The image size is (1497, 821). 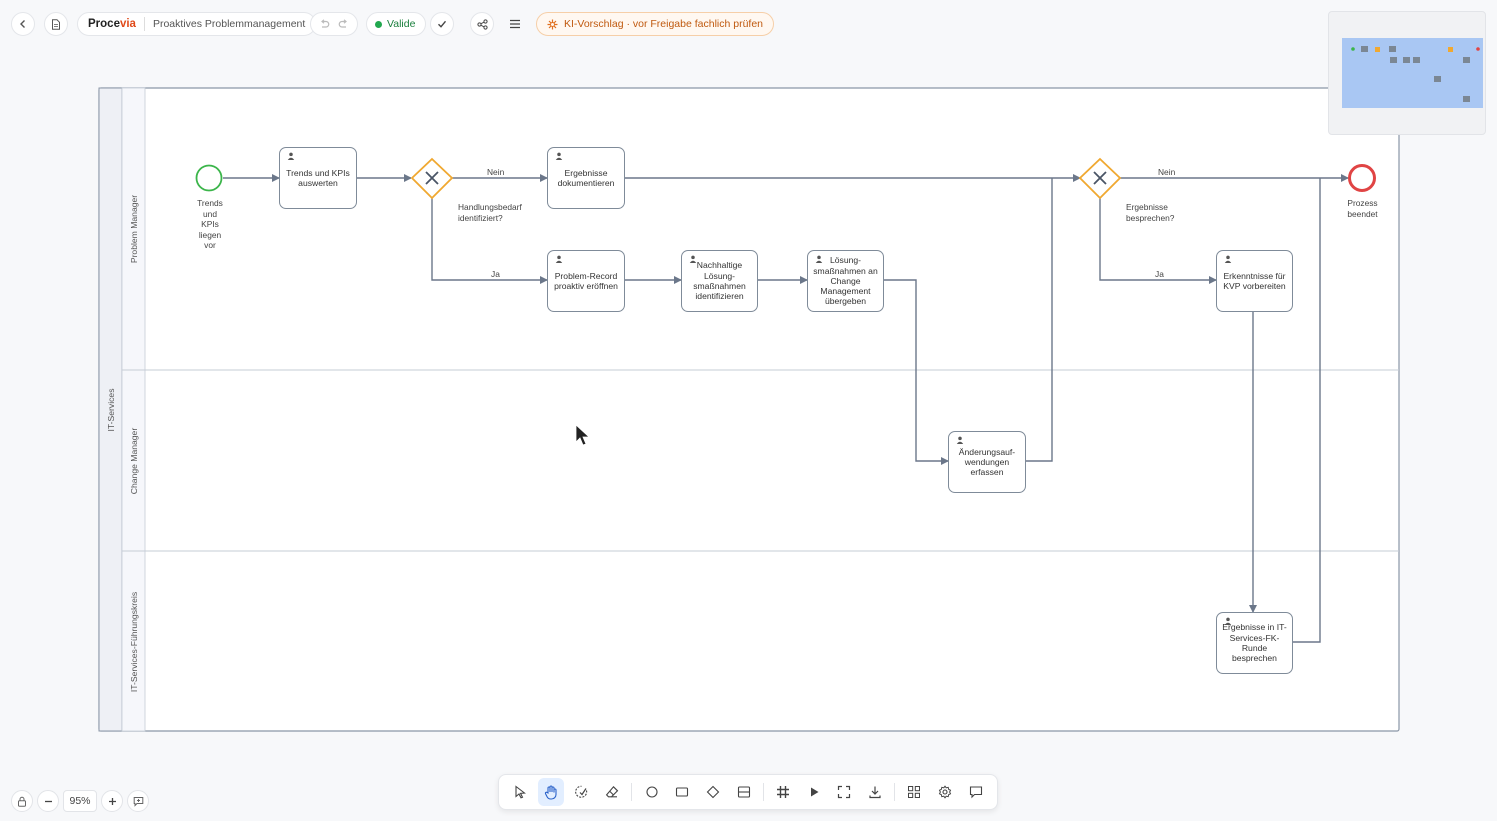 I want to click on download-icon, so click(x=875, y=792).